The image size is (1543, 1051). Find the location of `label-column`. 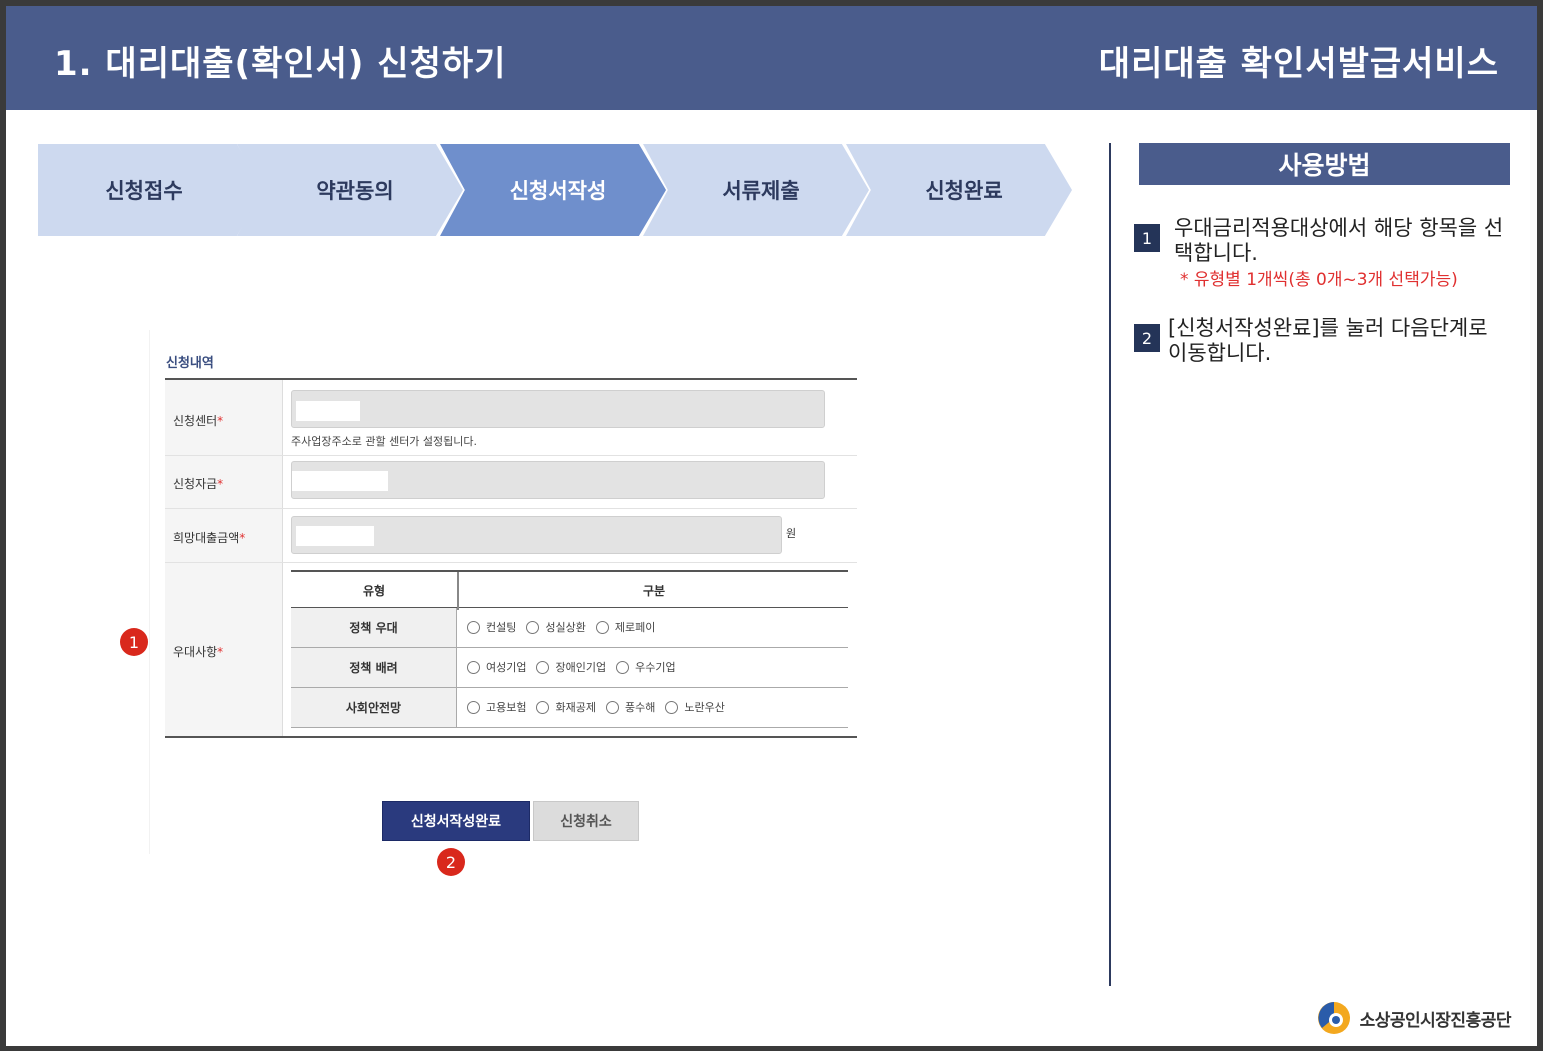

label-column is located at coordinates (224, 558).